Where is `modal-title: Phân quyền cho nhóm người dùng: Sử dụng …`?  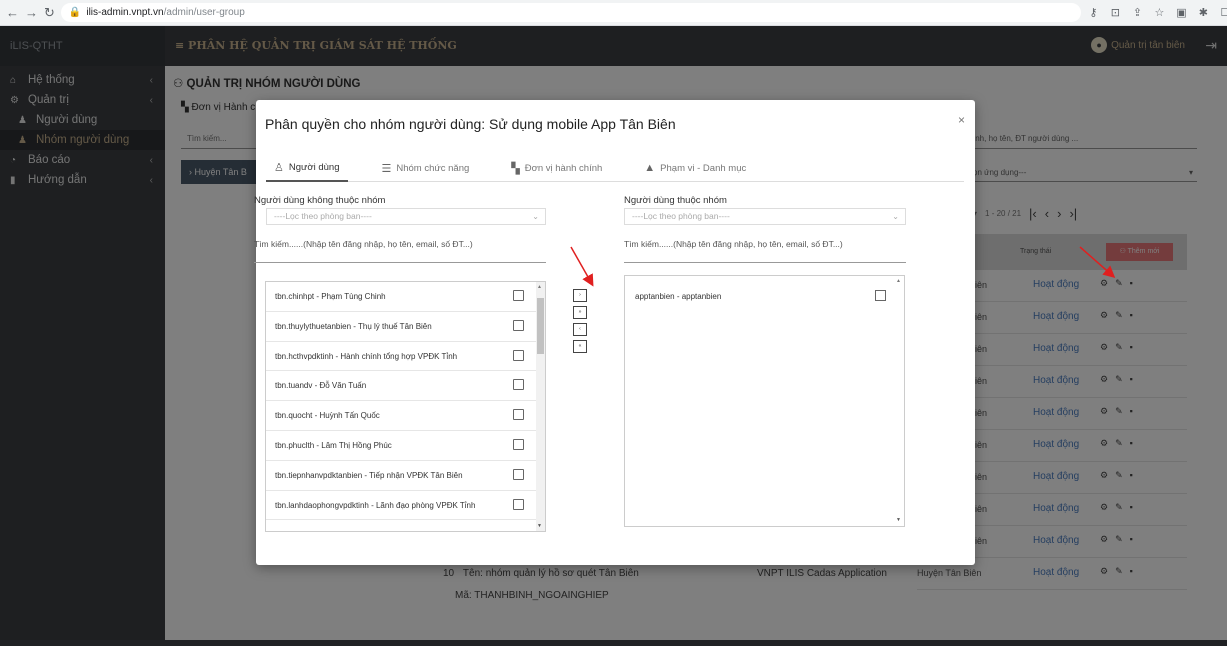 modal-title: Phân quyền cho nhóm người dùng: Sử dụng … is located at coordinates (470, 124).